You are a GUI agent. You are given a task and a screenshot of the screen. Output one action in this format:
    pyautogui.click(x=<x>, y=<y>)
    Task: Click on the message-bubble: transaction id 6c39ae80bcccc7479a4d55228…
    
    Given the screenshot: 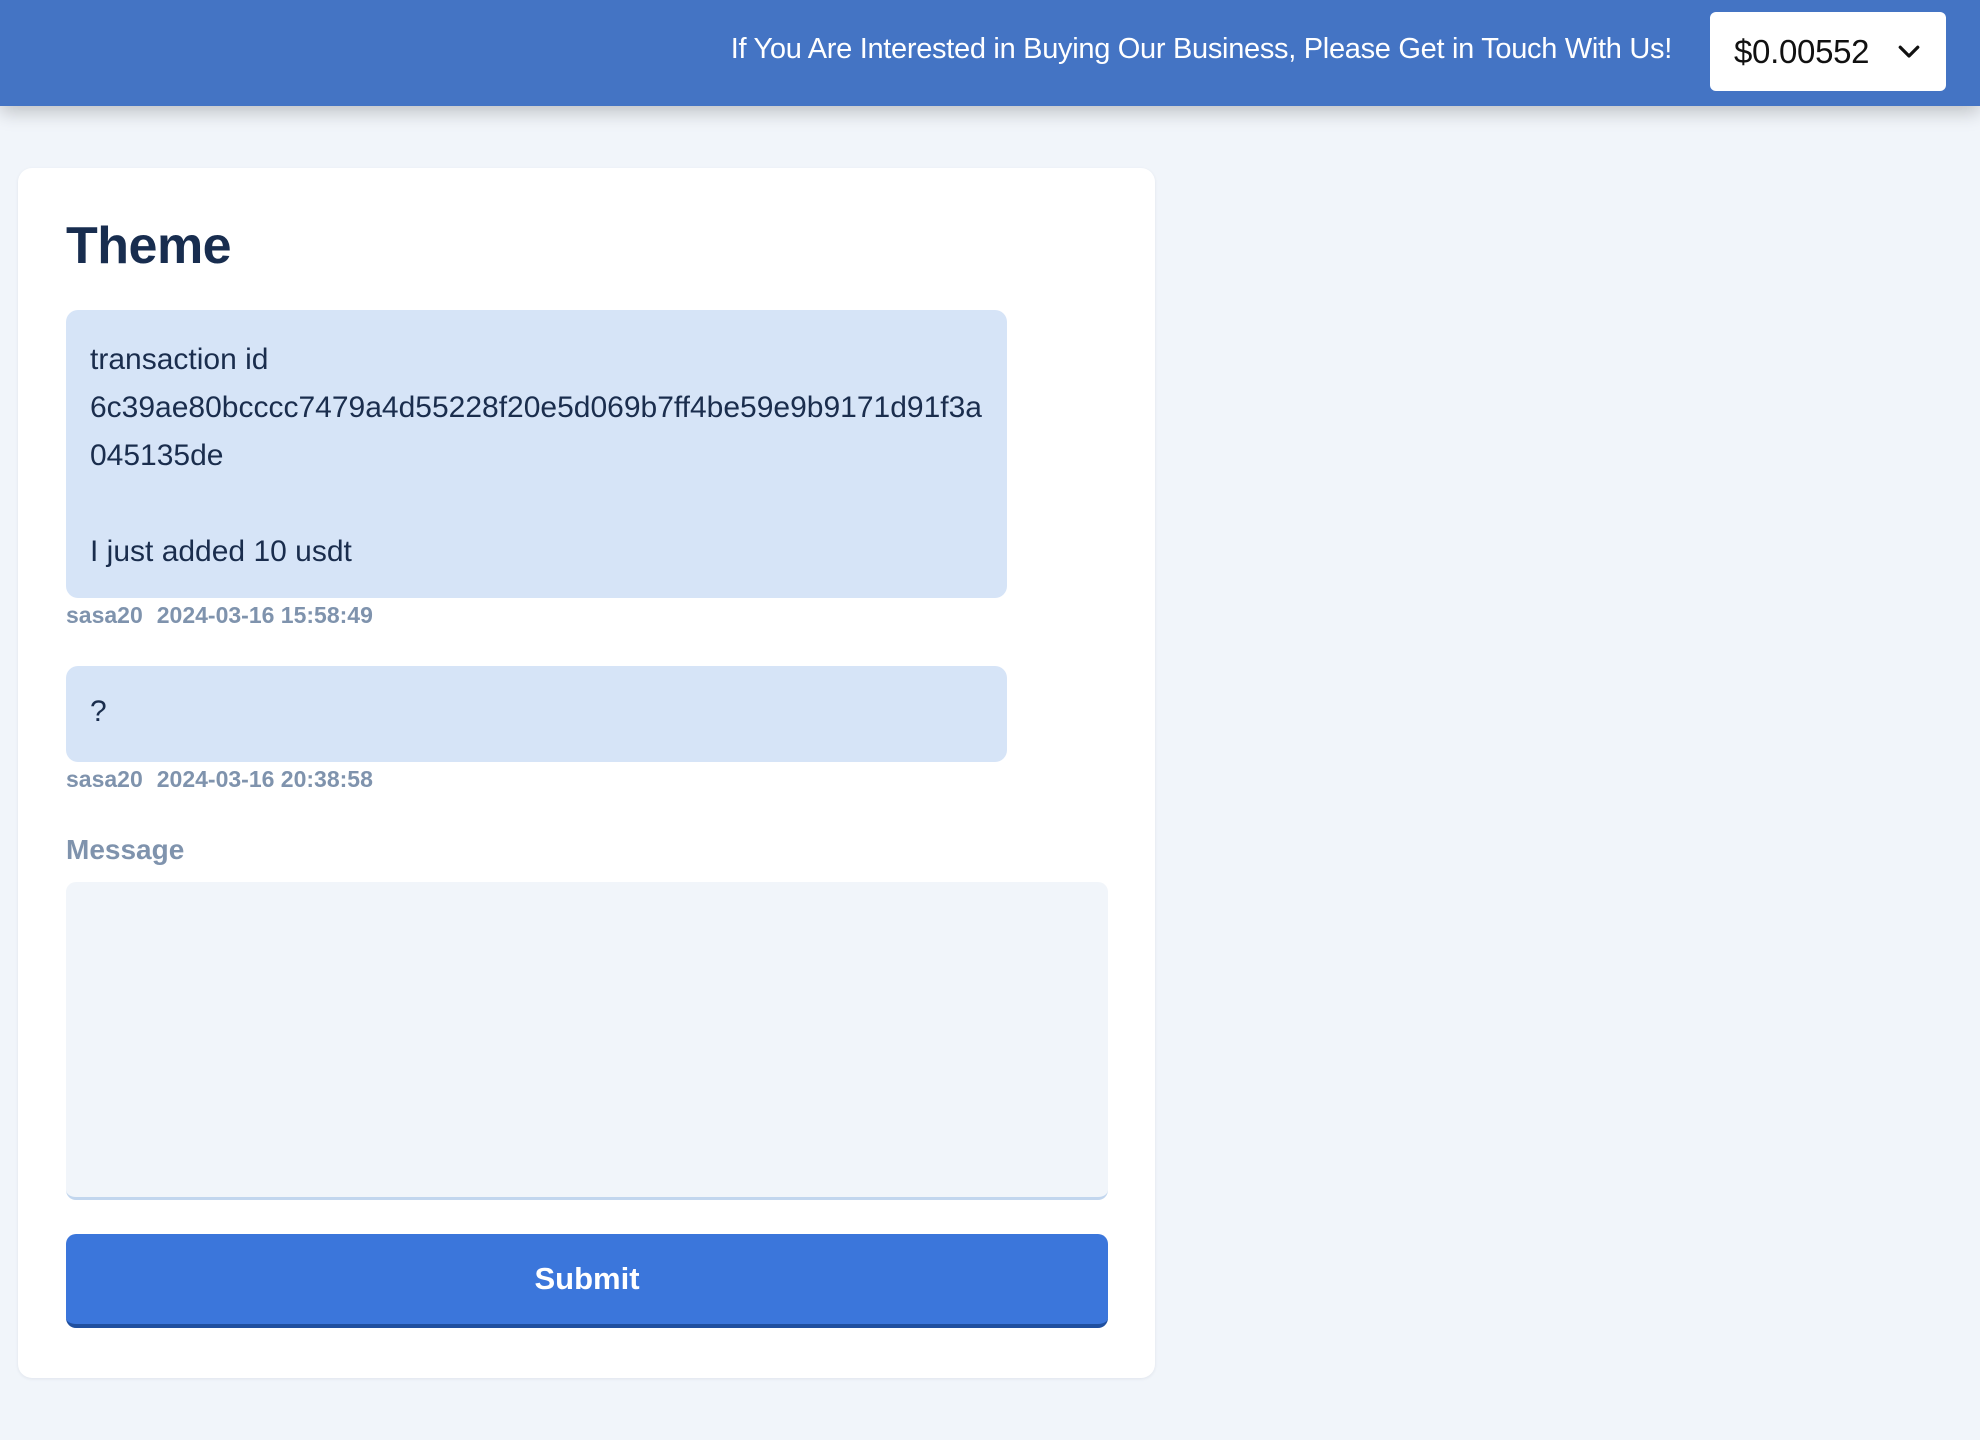 What is the action you would take?
    pyautogui.click(x=536, y=454)
    